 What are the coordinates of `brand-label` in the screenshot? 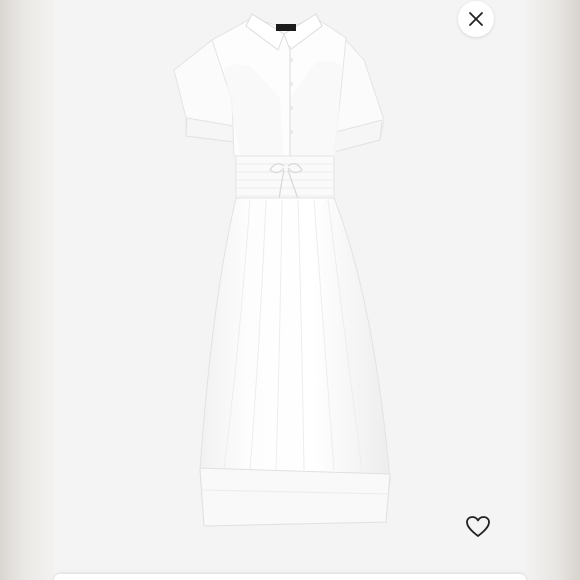 It's located at (286, 27).